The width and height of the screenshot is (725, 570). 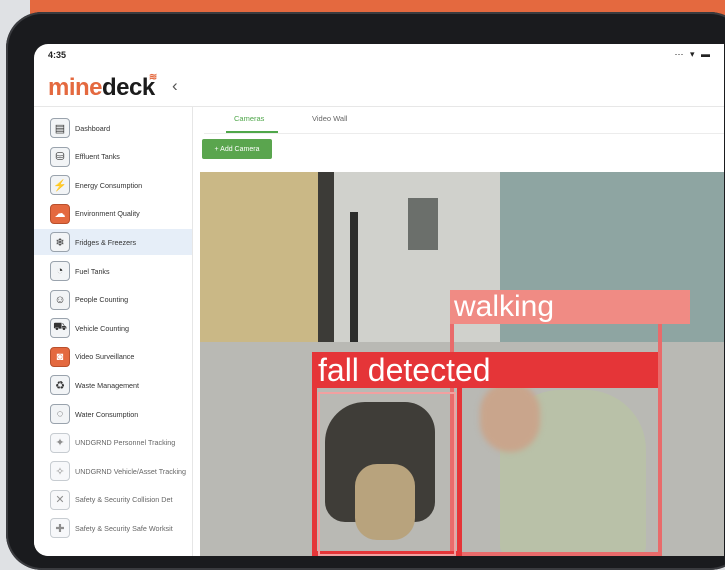 I want to click on detection-box-fall-inner, so click(x=387, y=474).